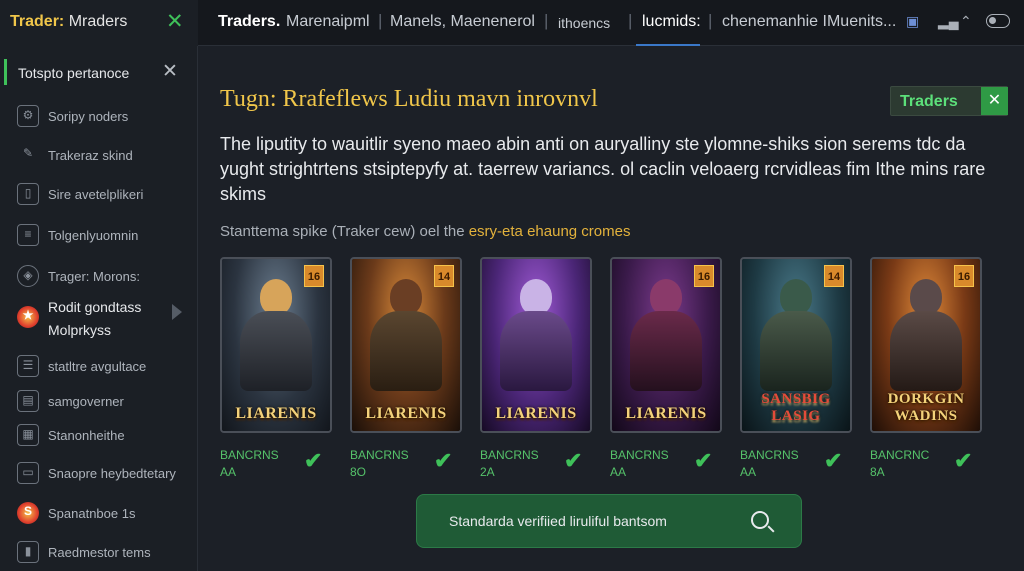 The image size is (1024, 571). I want to click on sidebar-item-trakeraz-skind: ✎ Trakeraz skind, so click(99, 155).